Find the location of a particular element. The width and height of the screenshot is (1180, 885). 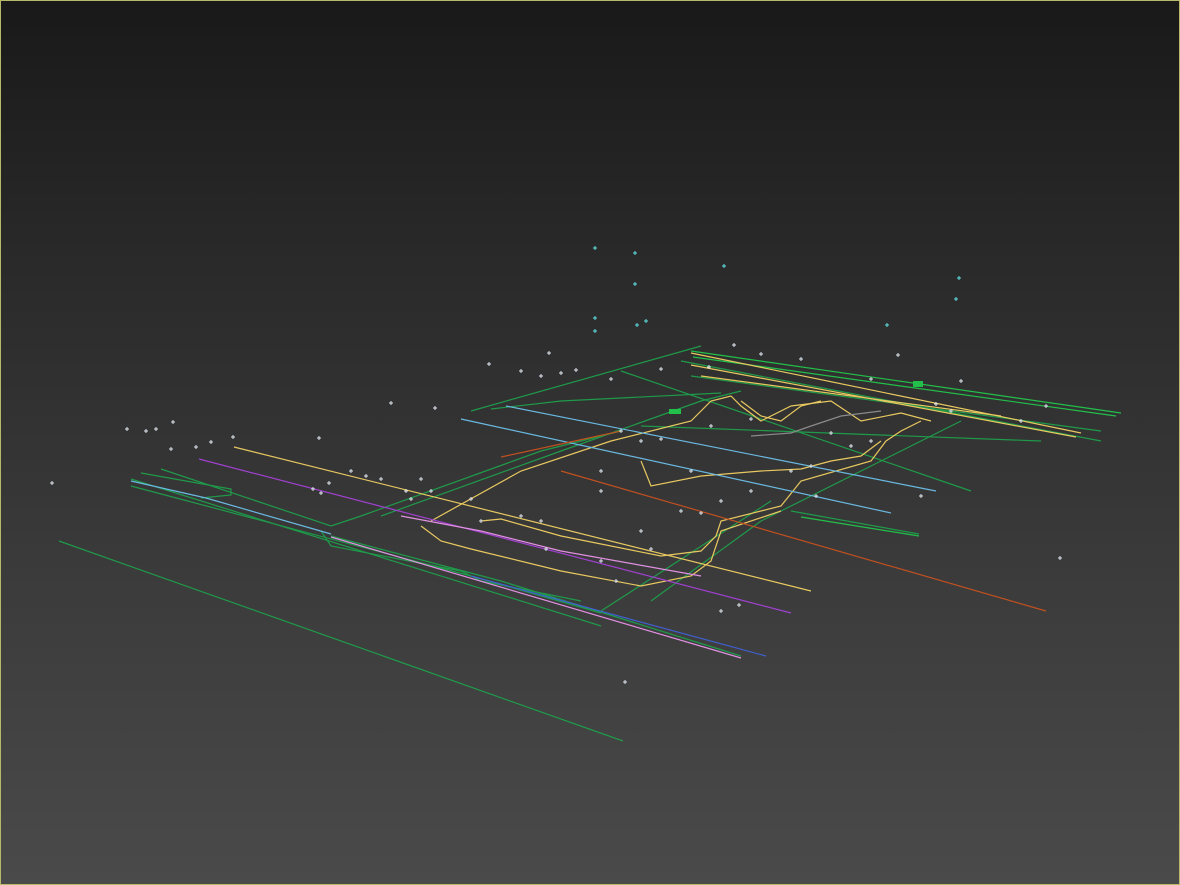

spline-blue is located at coordinates (618, 616).